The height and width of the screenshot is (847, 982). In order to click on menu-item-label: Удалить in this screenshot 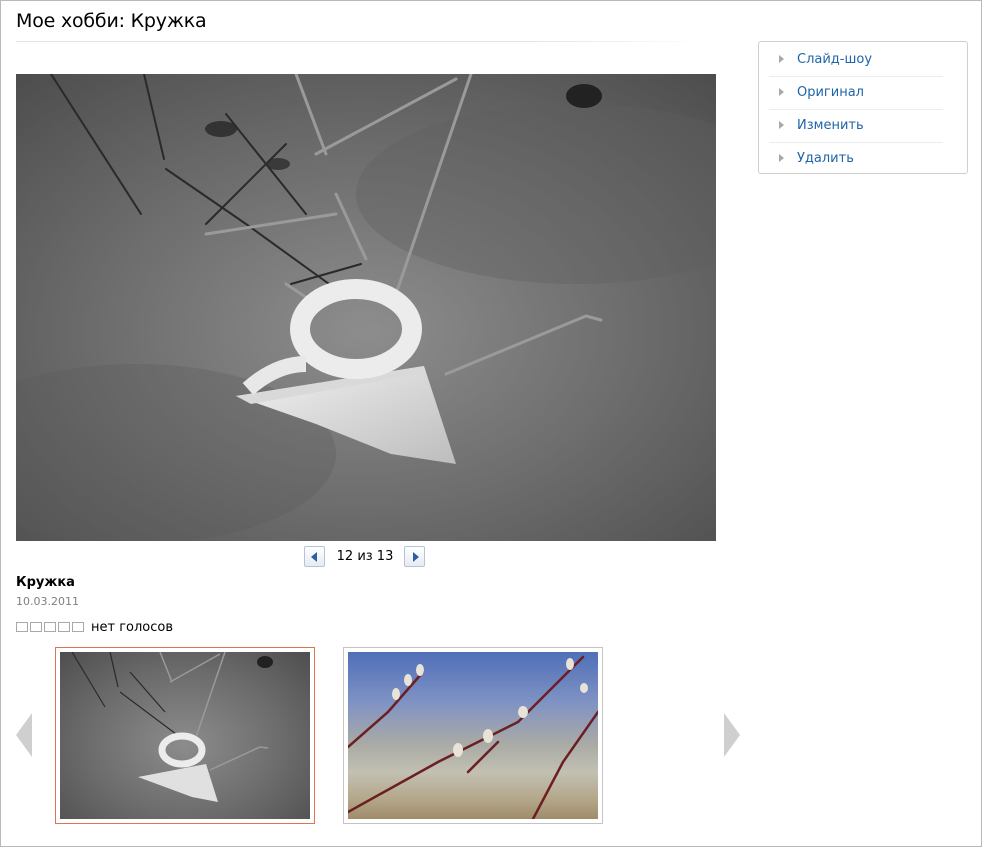, I will do `click(825, 158)`.